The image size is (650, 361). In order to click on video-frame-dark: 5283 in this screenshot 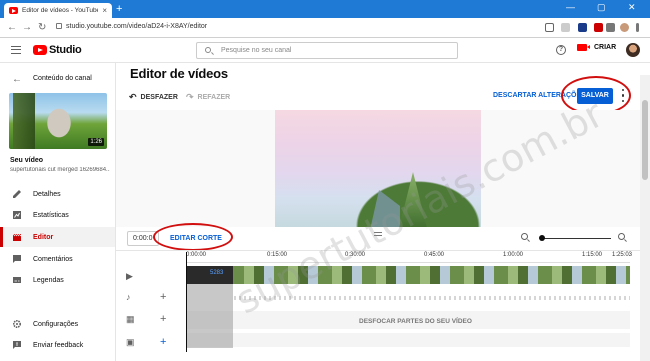, I will do `click(209, 275)`.